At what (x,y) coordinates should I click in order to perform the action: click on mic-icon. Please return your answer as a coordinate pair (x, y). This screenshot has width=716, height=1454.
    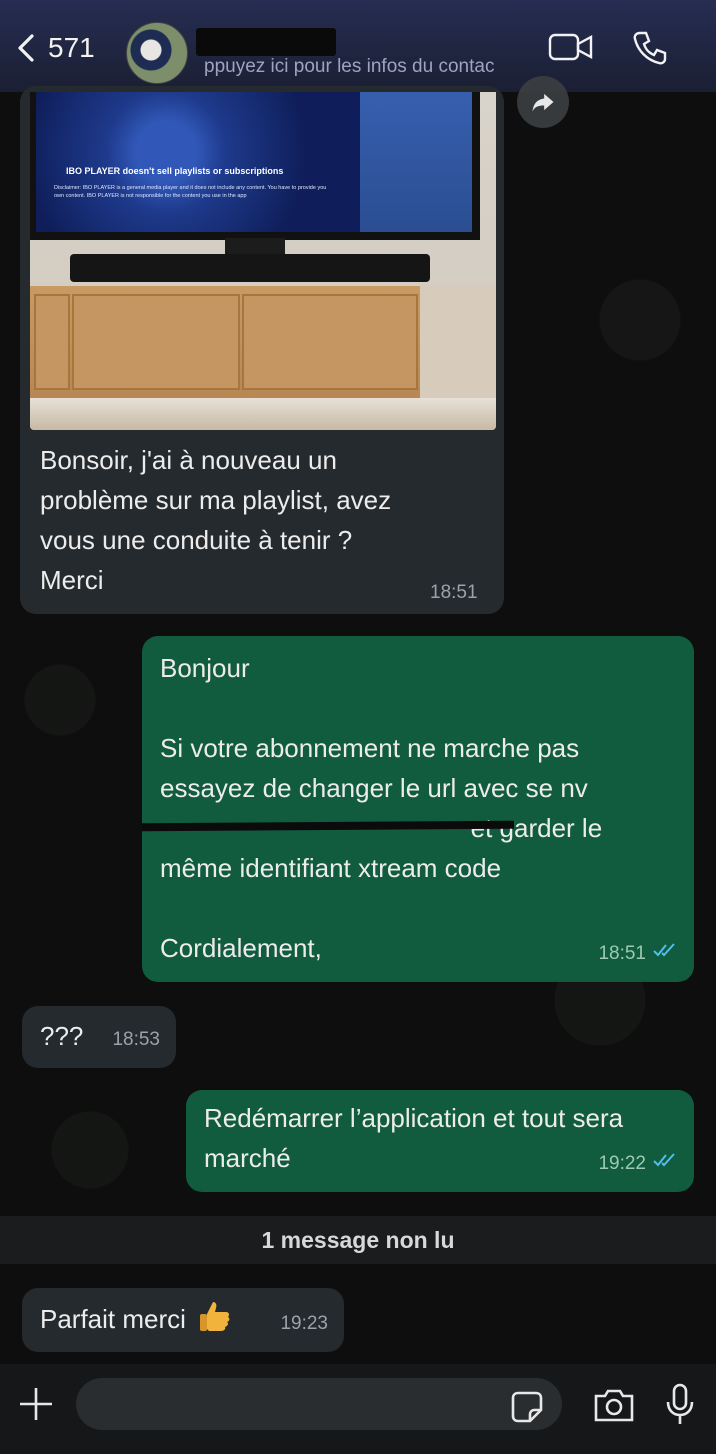
    Looking at the image, I should click on (680, 1403).